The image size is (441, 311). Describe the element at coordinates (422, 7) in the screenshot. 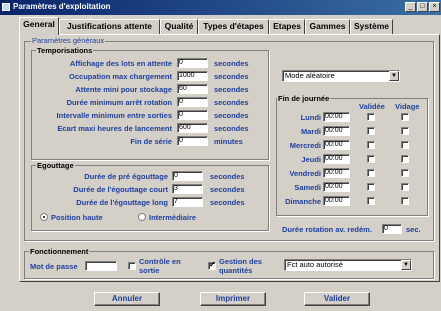

I see `maximize-button: □` at that location.